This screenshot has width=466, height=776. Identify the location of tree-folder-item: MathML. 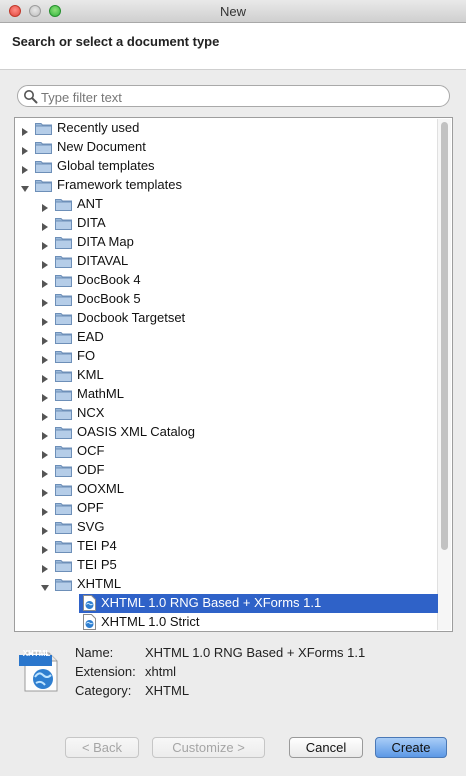
(226, 394).